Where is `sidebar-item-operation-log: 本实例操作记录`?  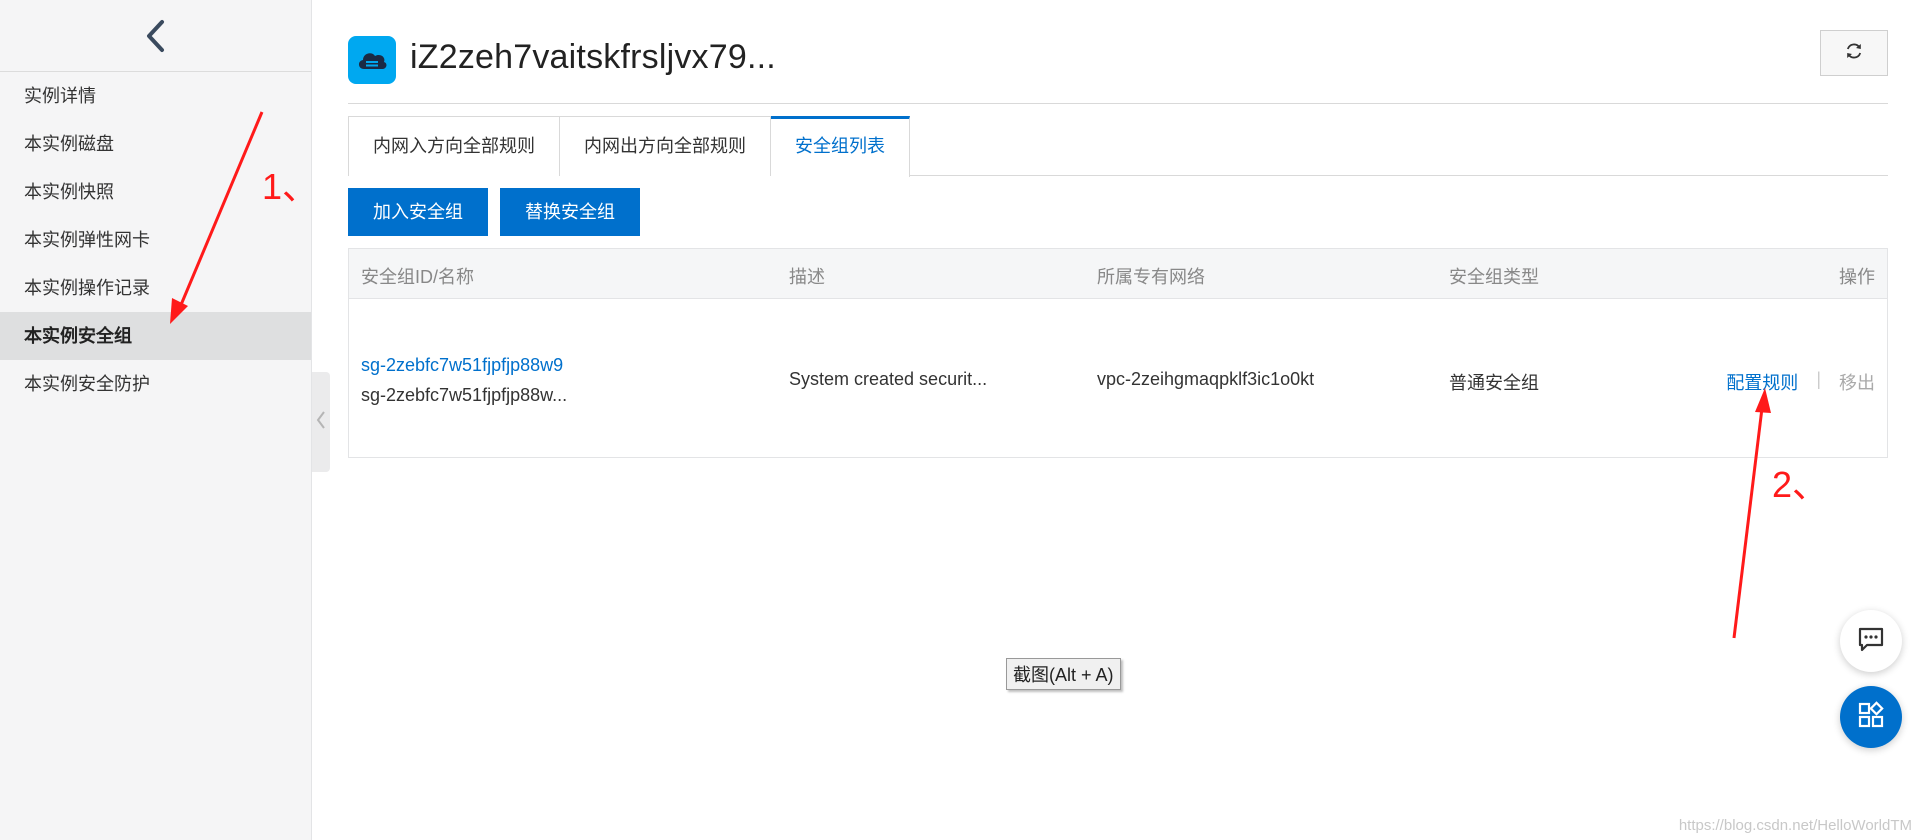
sidebar-item-operation-log: 本实例操作记录 is located at coordinates (155, 288).